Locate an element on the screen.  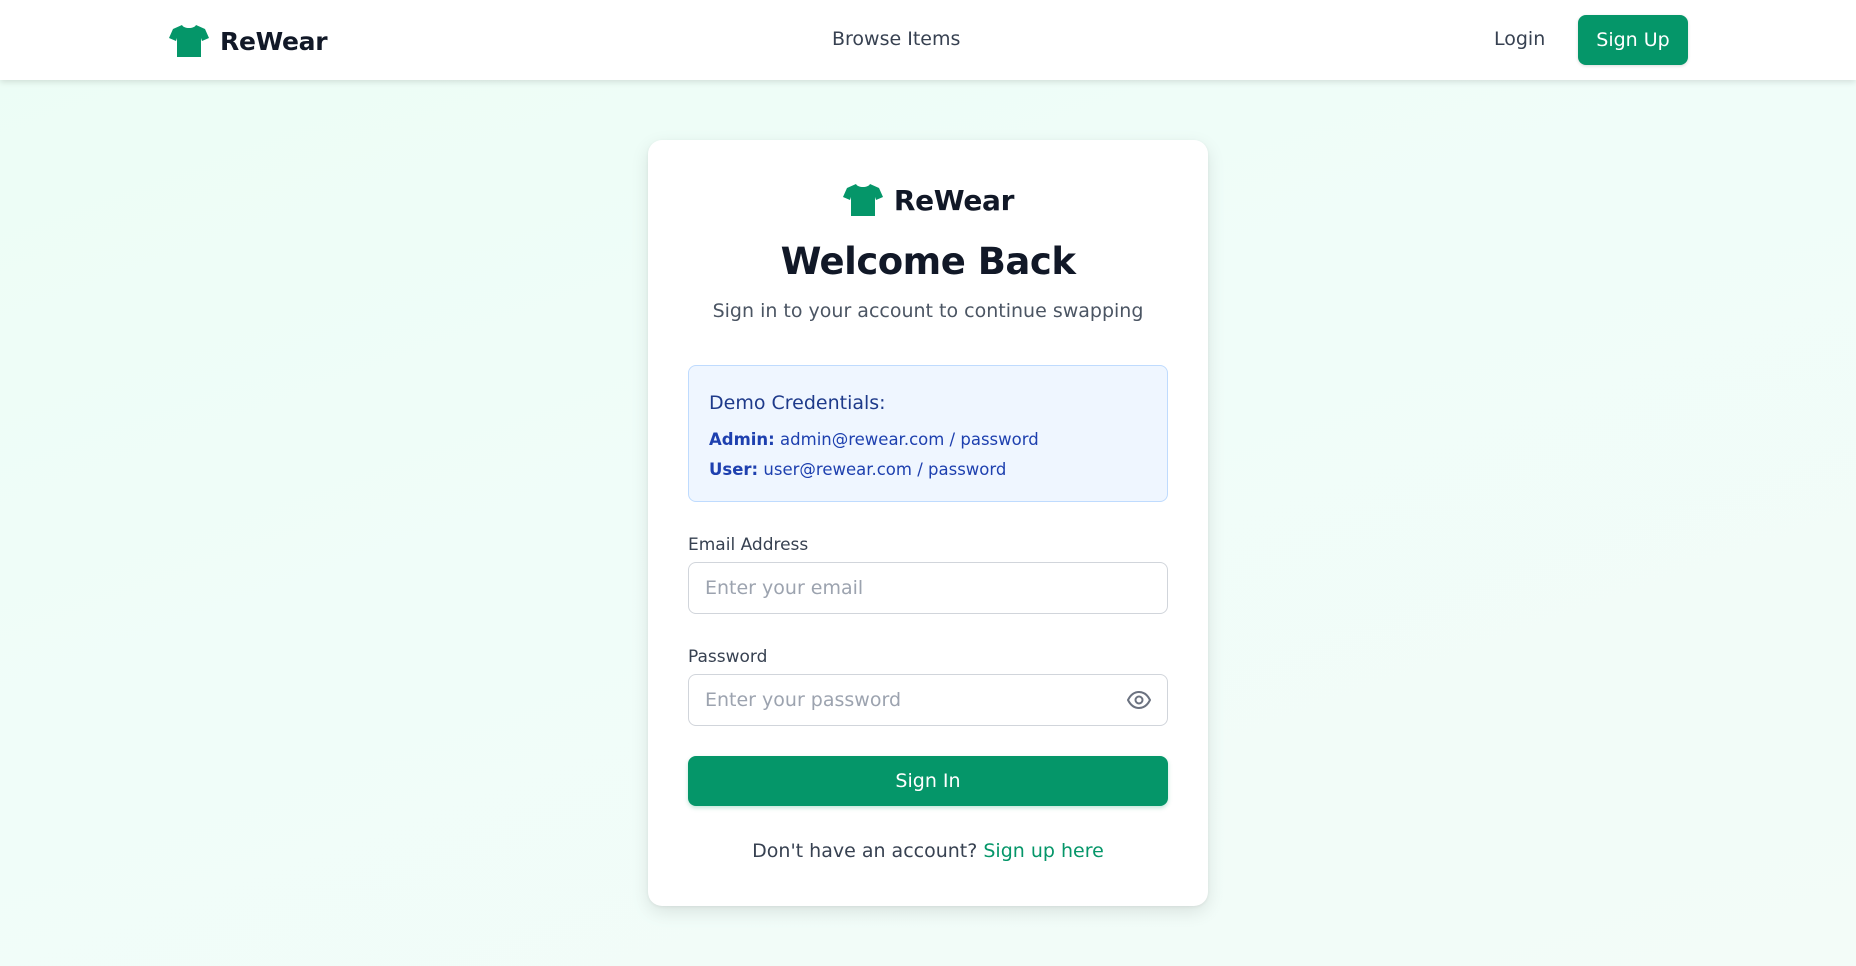
brand-logo: ReWear is located at coordinates (248, 41).